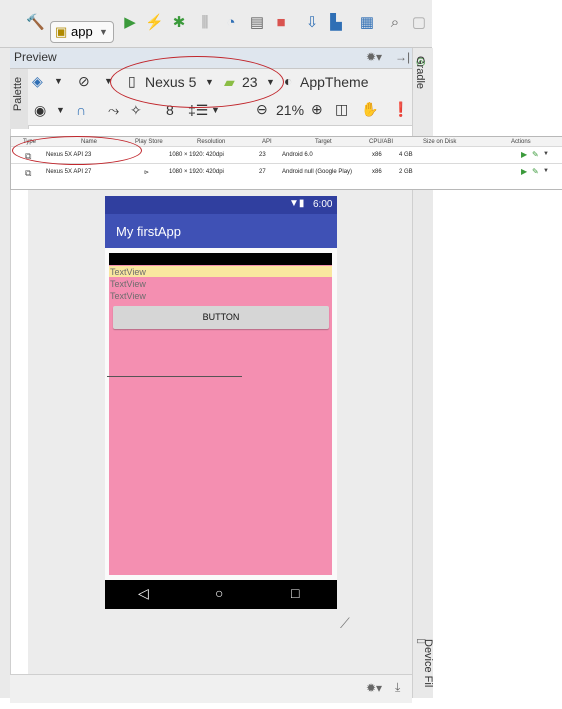 This screenshot has height=709, width=562. I want to click on status-time: 6:00, so click(323, 204).